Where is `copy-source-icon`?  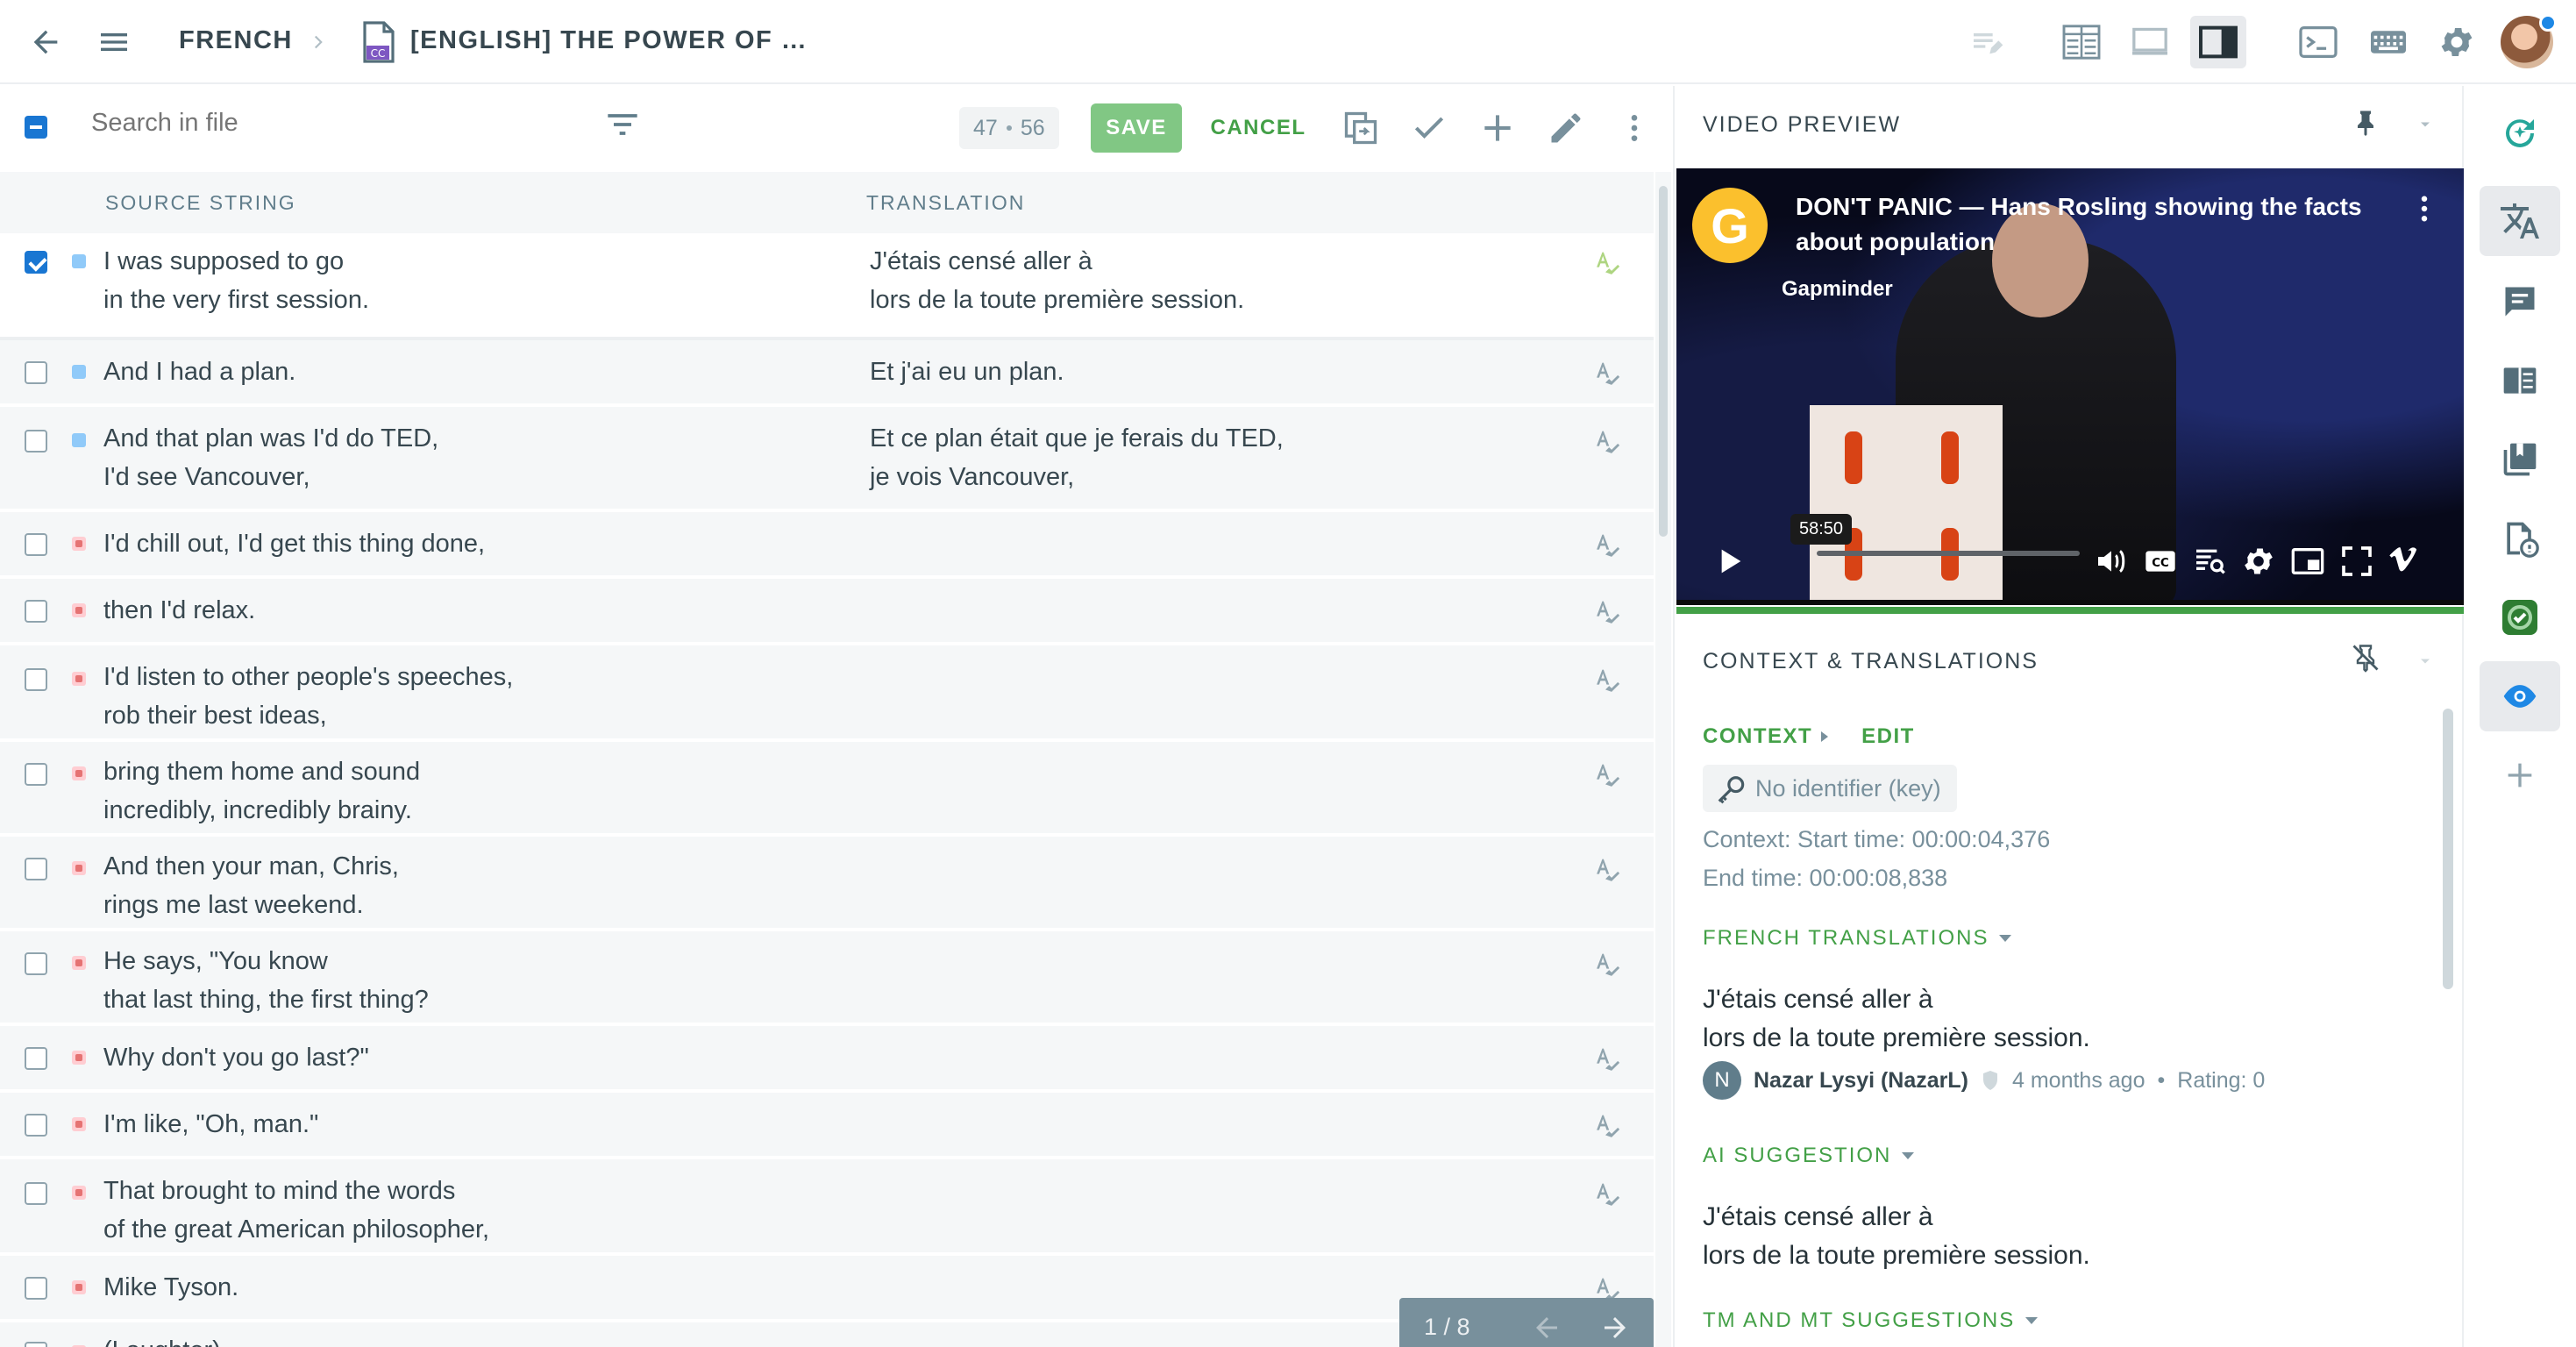
copy-source-icon is located at coordinates (1360, 128).